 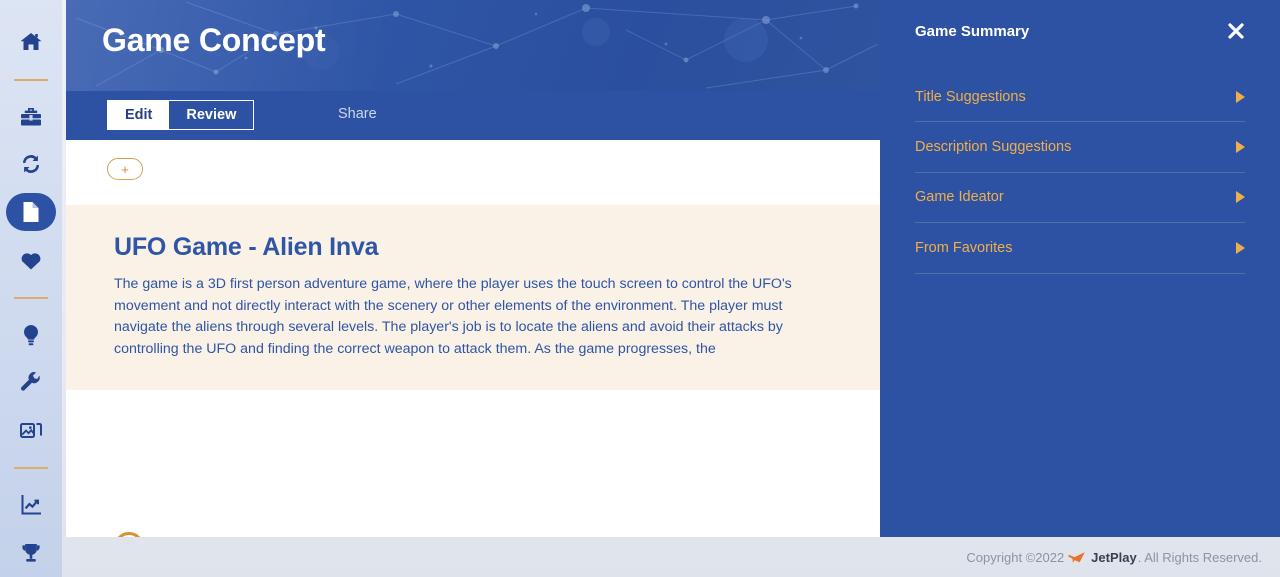 I want to click on toolbox-icon, so click(x=31, y=117).